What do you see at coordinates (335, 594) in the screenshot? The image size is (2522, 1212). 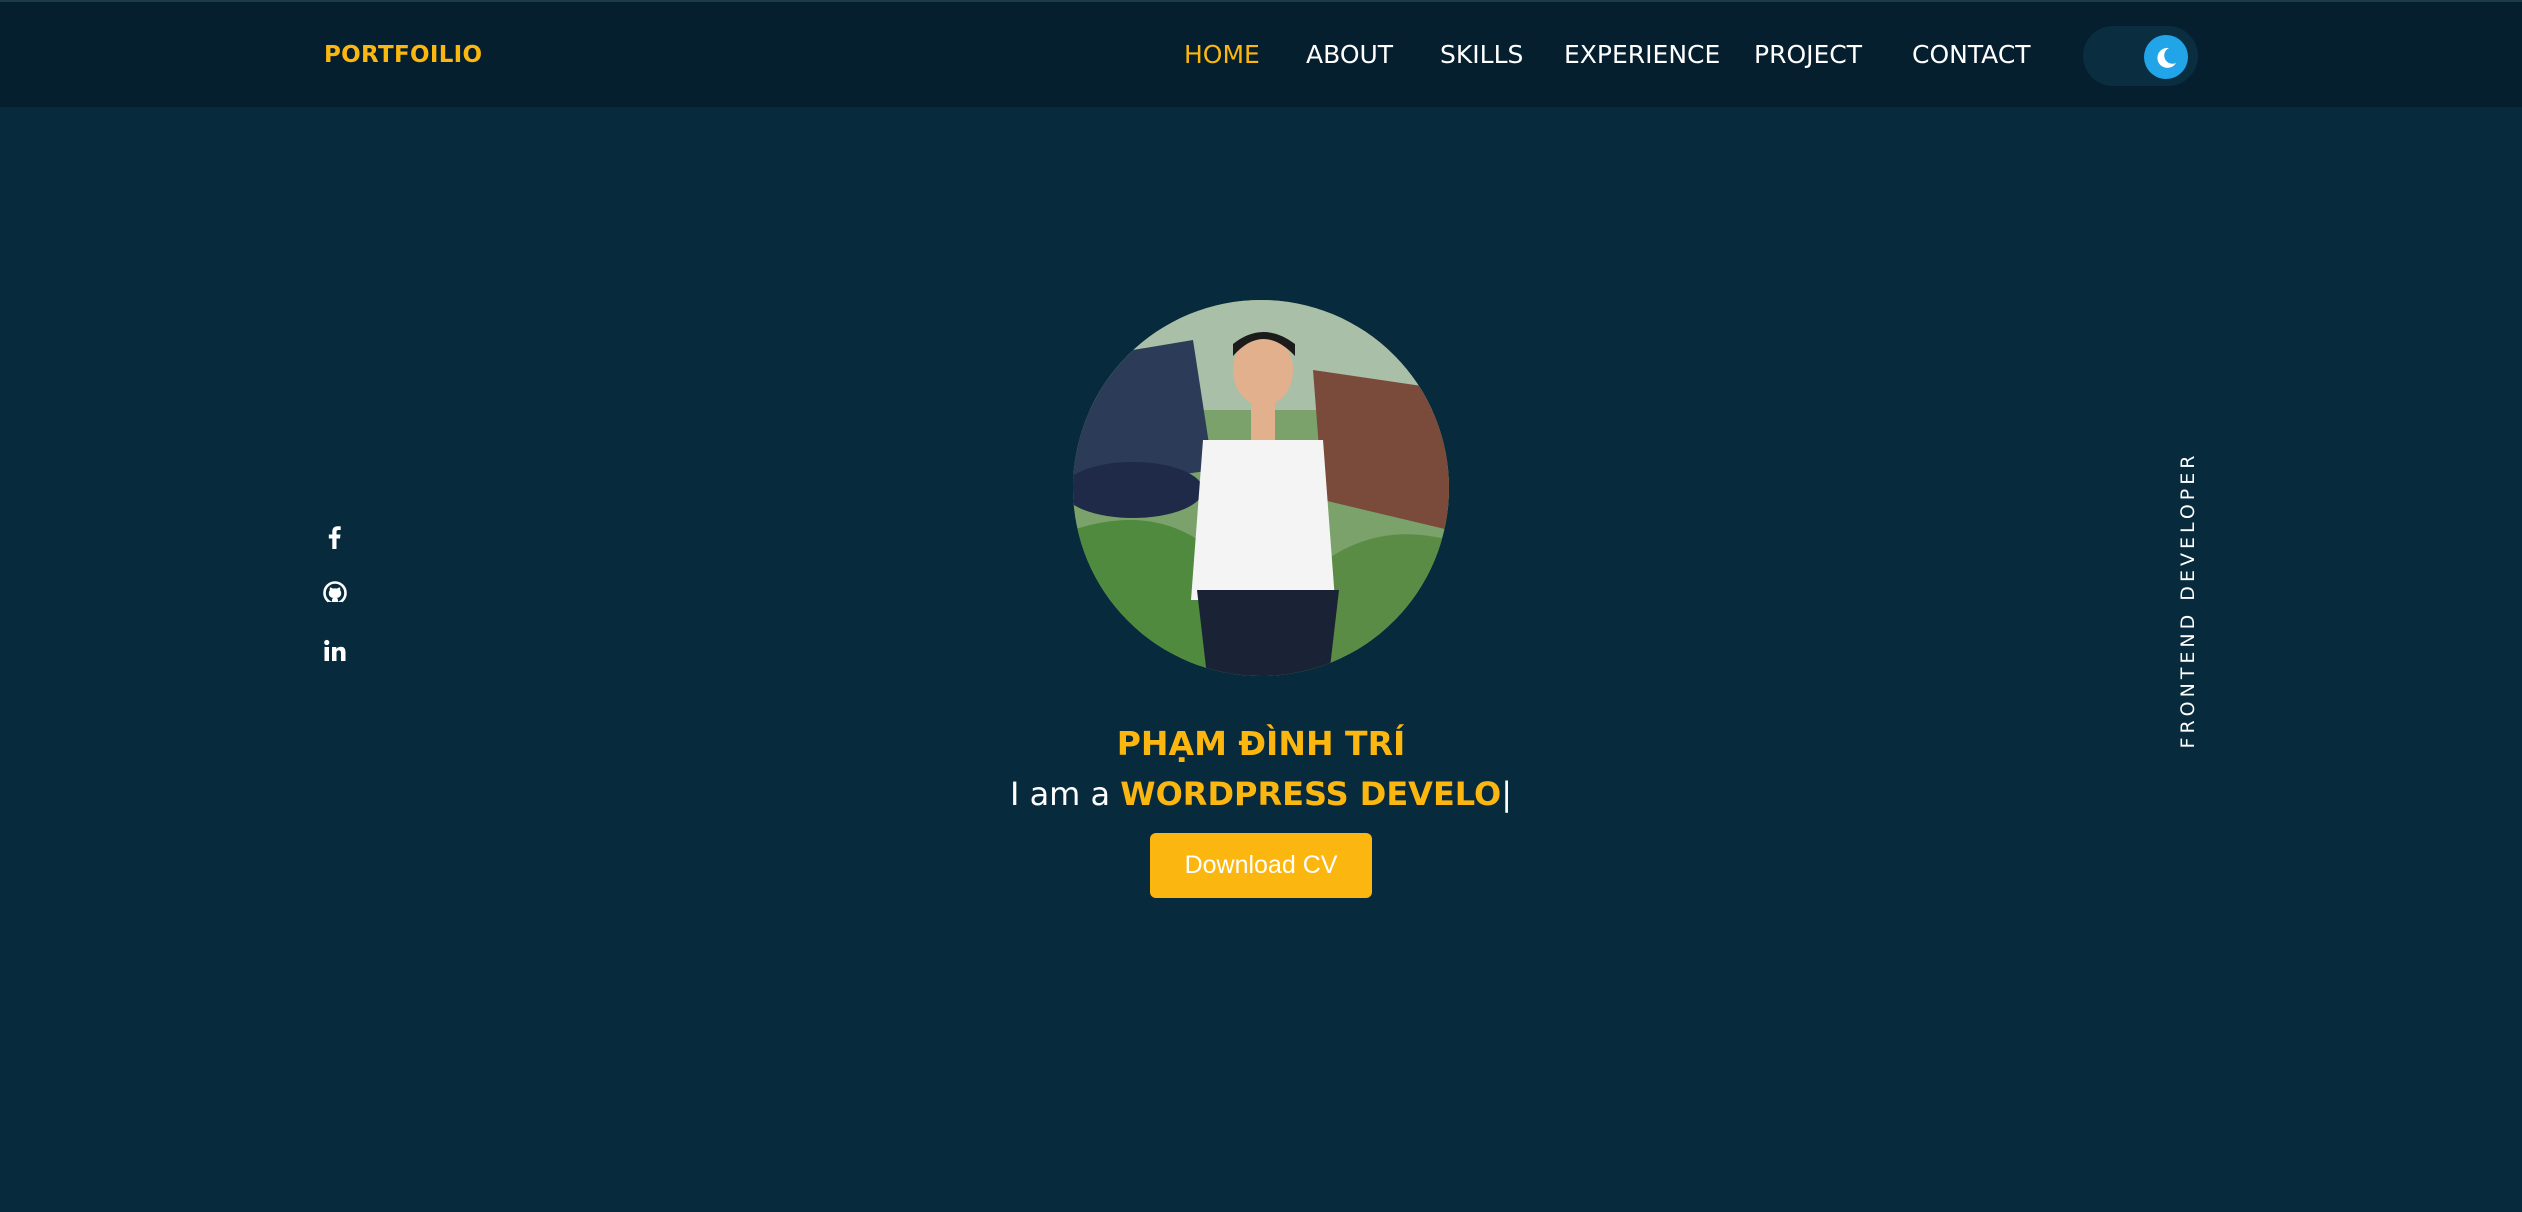 I see `github-icon` at bounding box center [335, 594].